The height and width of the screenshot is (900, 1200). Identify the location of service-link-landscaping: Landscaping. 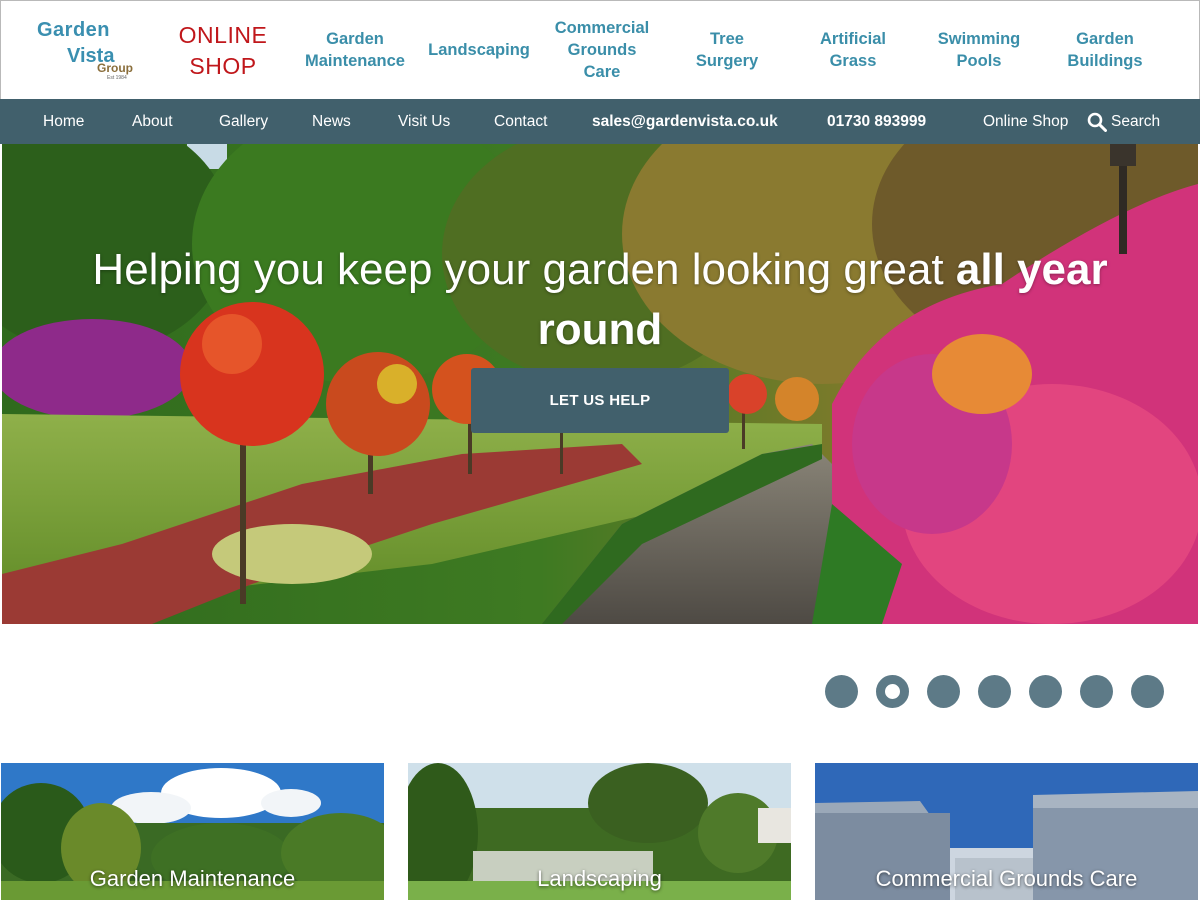
(479, 50).